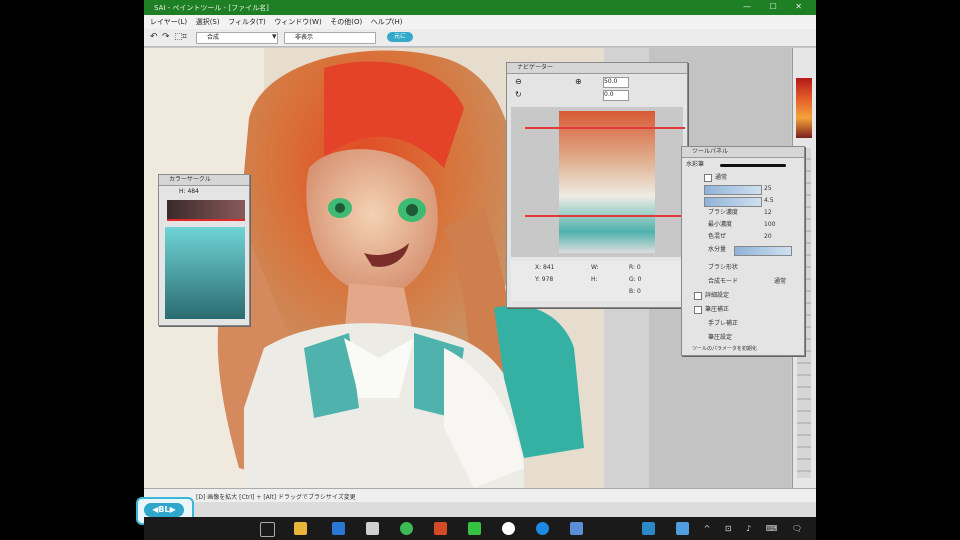 Image resolution: width=960 pixels, height=540 pixels. Describe the element at coordinates (594, 279) in the screenshot. I see `readout-h: H:` at that location.